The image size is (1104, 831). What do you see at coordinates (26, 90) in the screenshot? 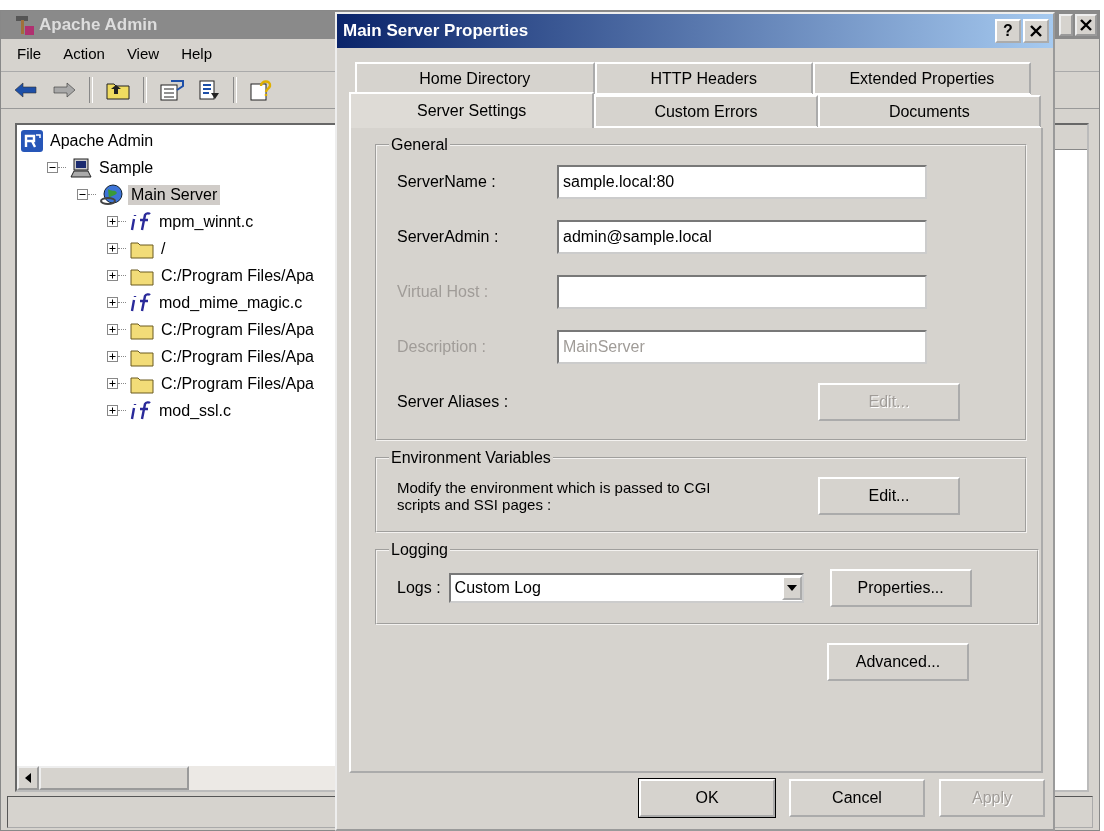
I see `left-arrow-icon` at bounding box center [26, 90].